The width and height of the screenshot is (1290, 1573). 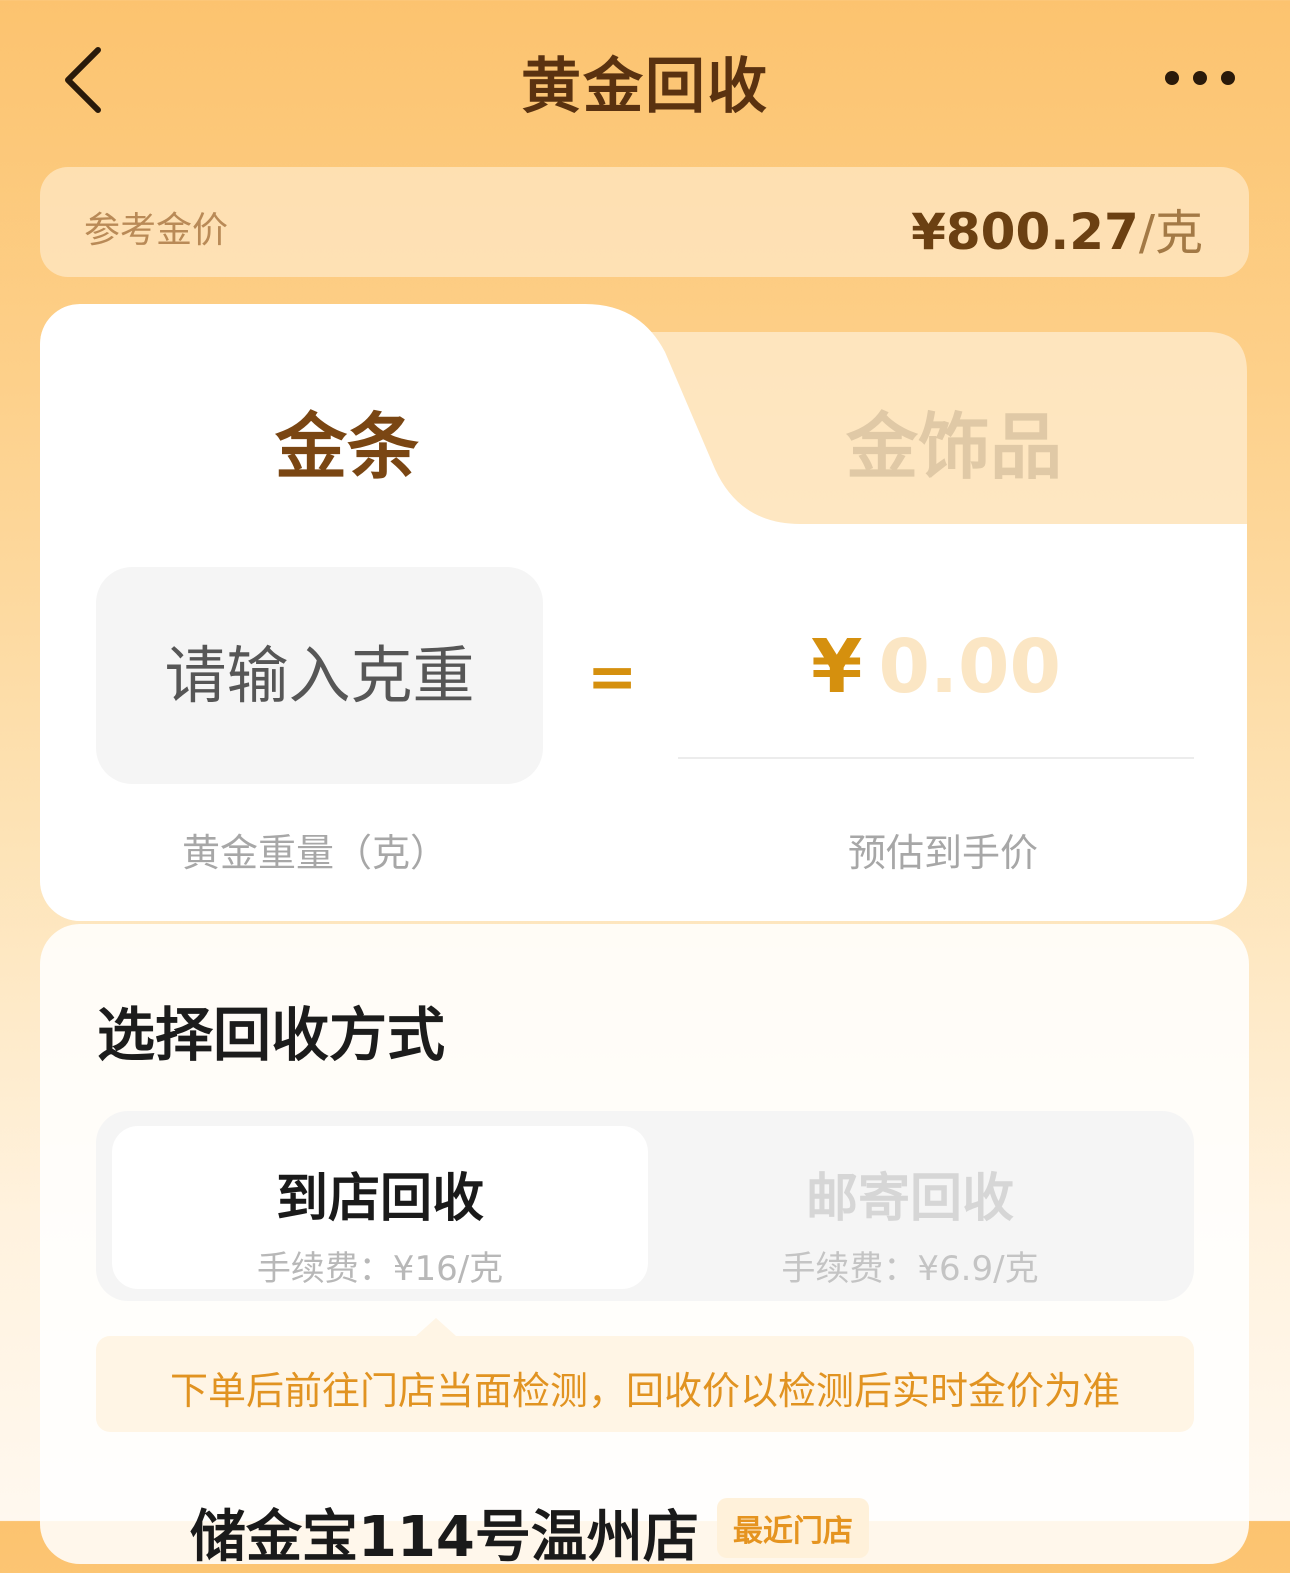 I want to click on reference-price-value: ¥800.27/克, so click(x=1057, y=228).